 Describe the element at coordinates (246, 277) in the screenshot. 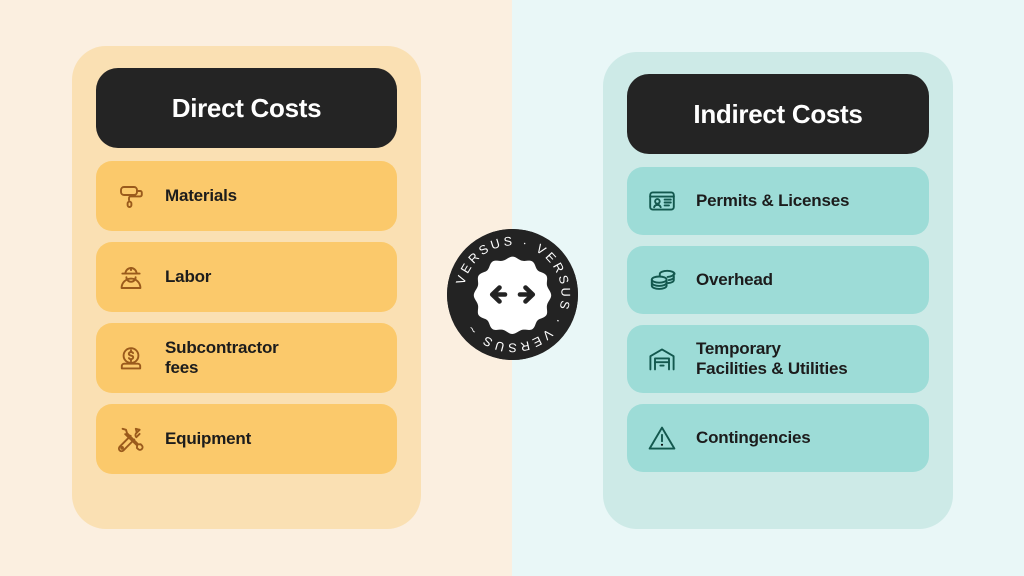

I see `direct-item-labor: Labor` at that location.